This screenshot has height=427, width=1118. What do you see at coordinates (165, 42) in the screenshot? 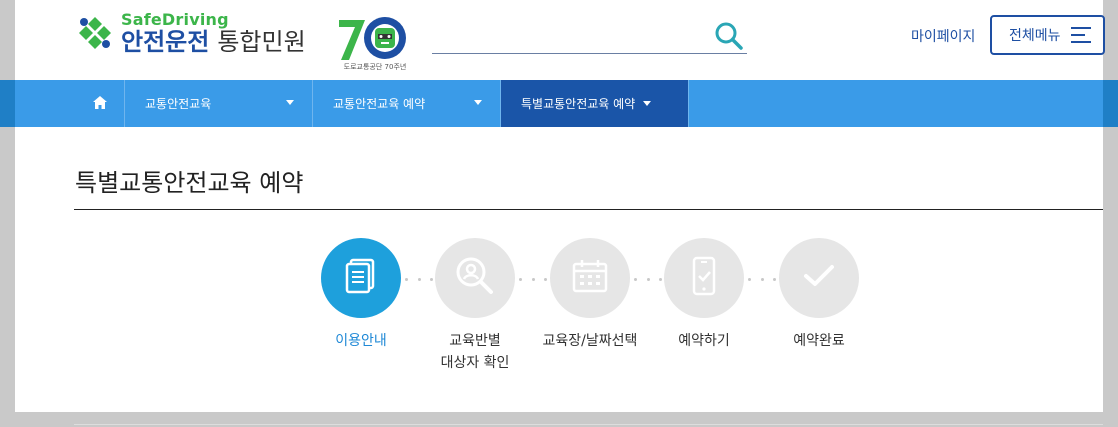
I see `logo-main-text: 안전운전` at bounding box center [165, 42].